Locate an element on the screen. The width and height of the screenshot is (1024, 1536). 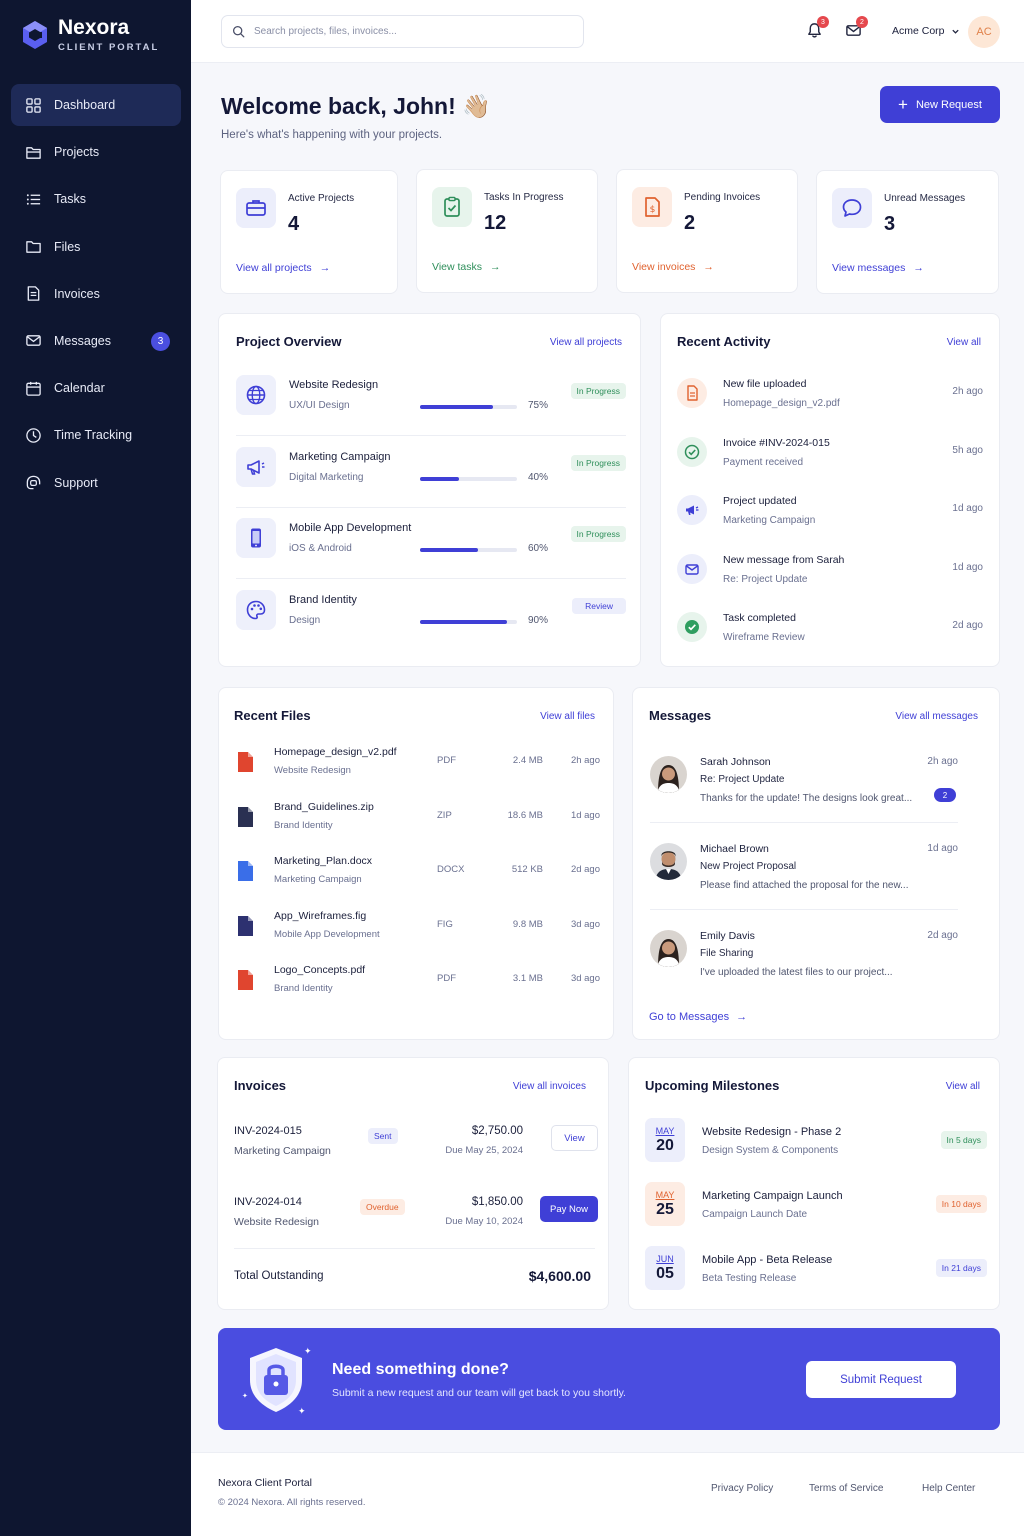
file-folder-icon is located at coordinates (33, 246).